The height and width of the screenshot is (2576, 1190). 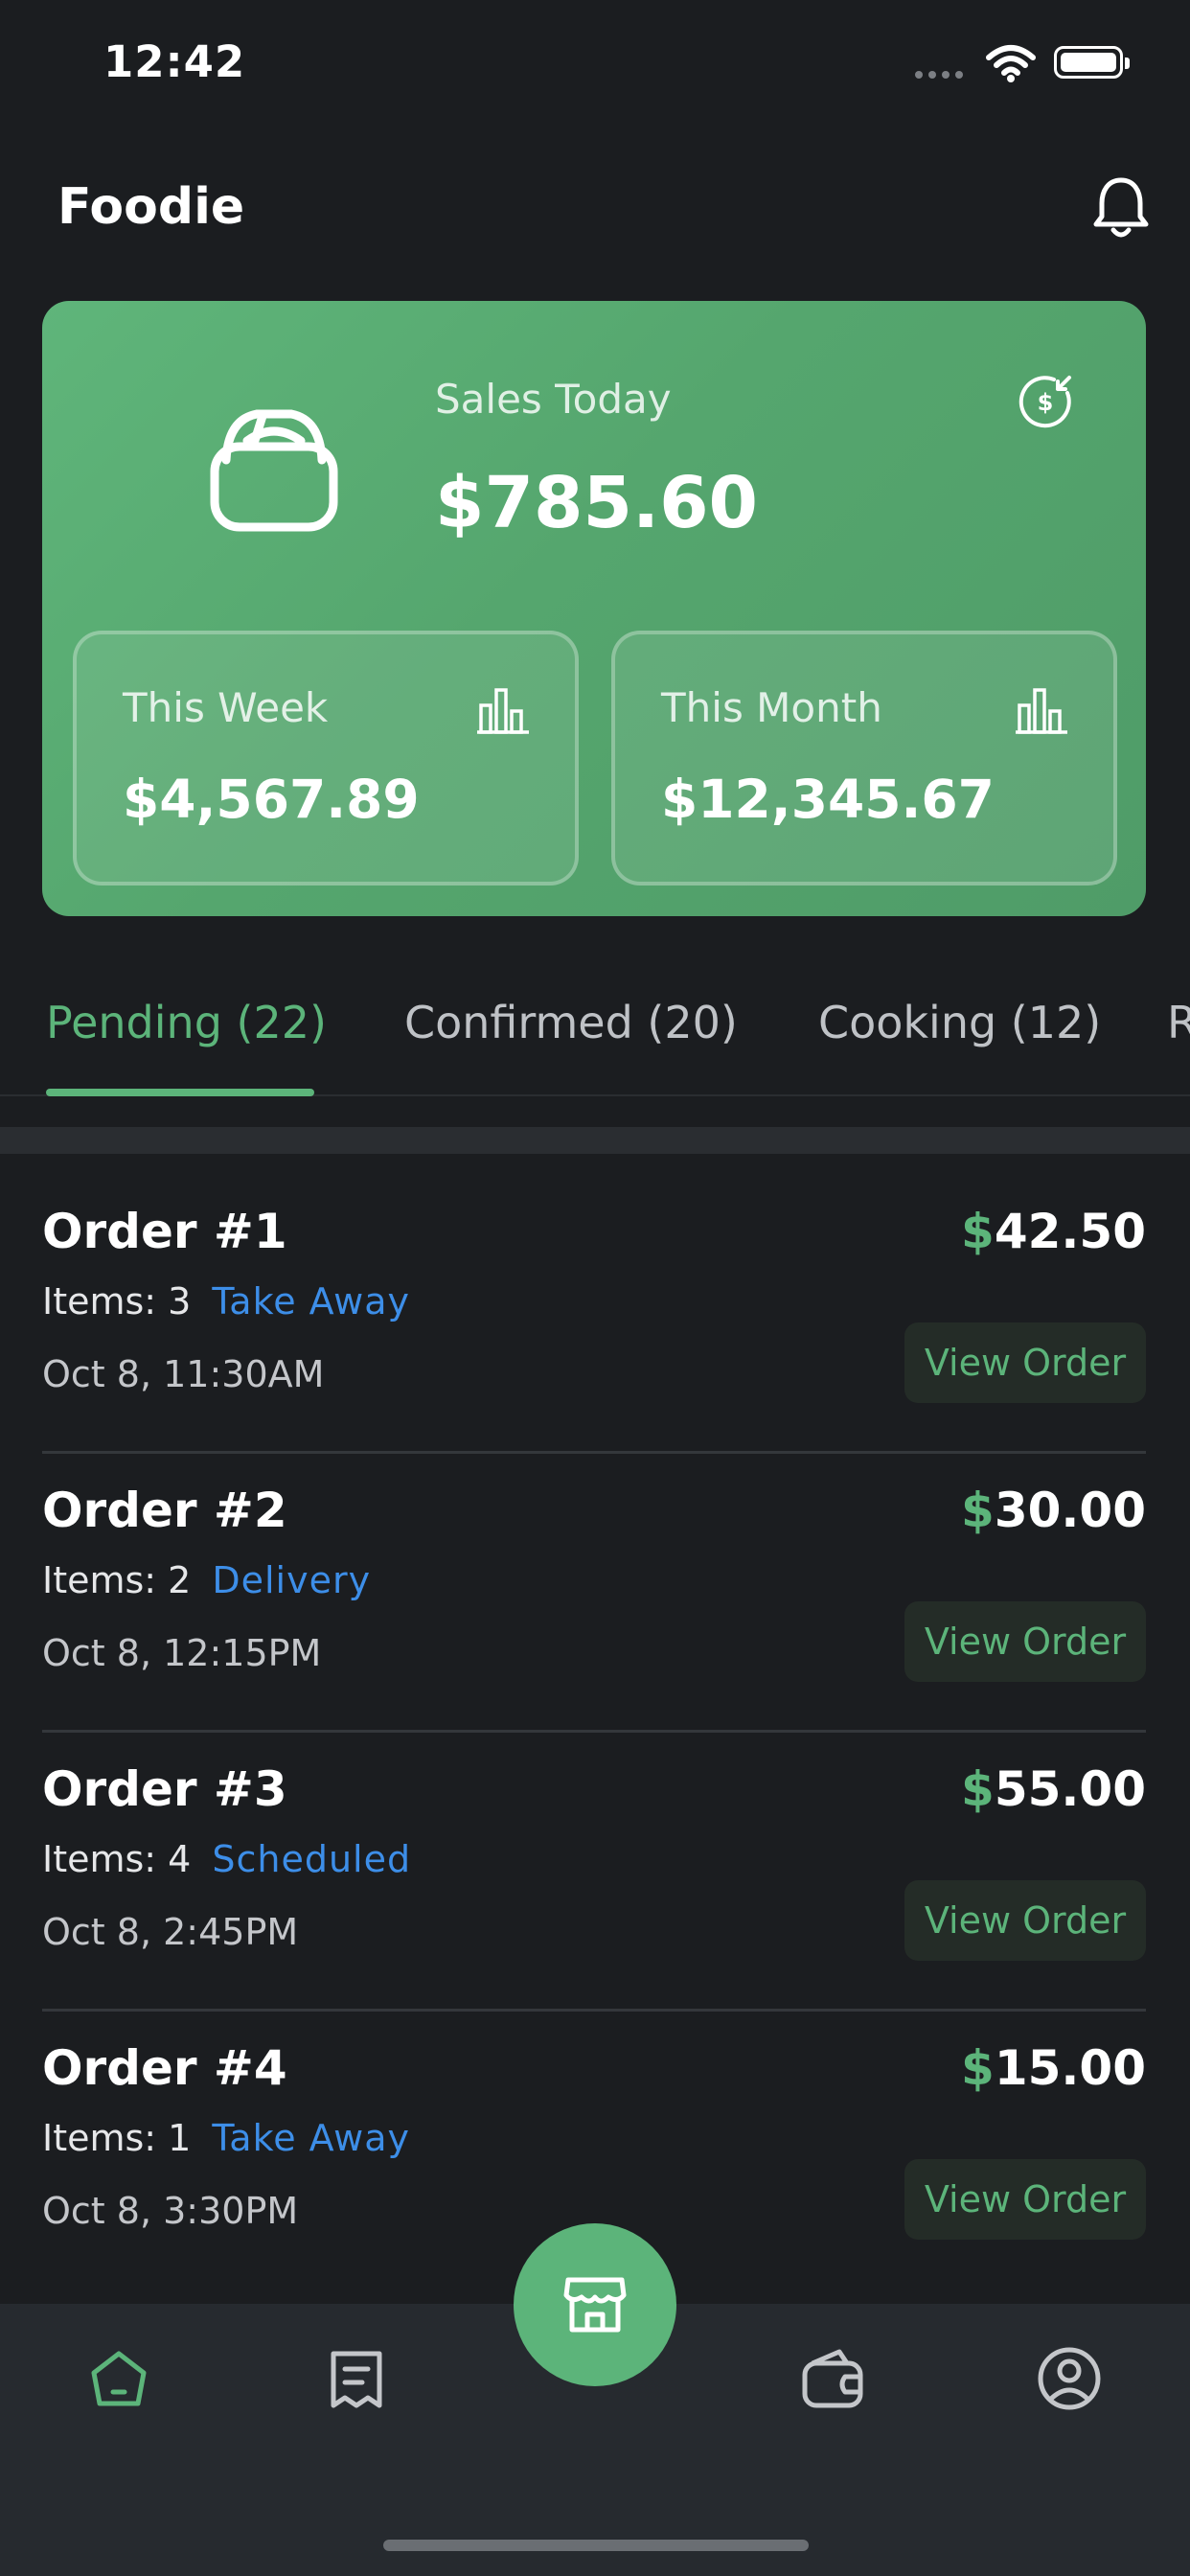 I want to click on this-week-label: This Week, so click(x=226, y=707).